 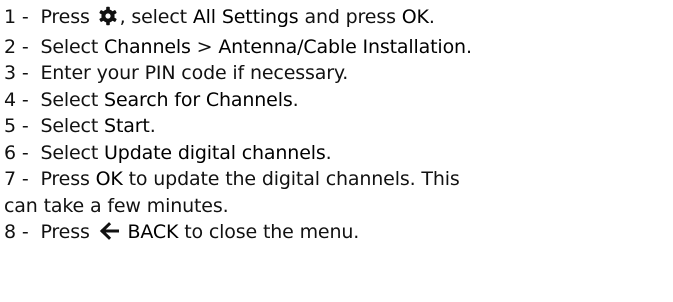 What do you see at coordinates (108, 20) in the screenshot?
I see `gear-icon` at bounding box center [108, 20].